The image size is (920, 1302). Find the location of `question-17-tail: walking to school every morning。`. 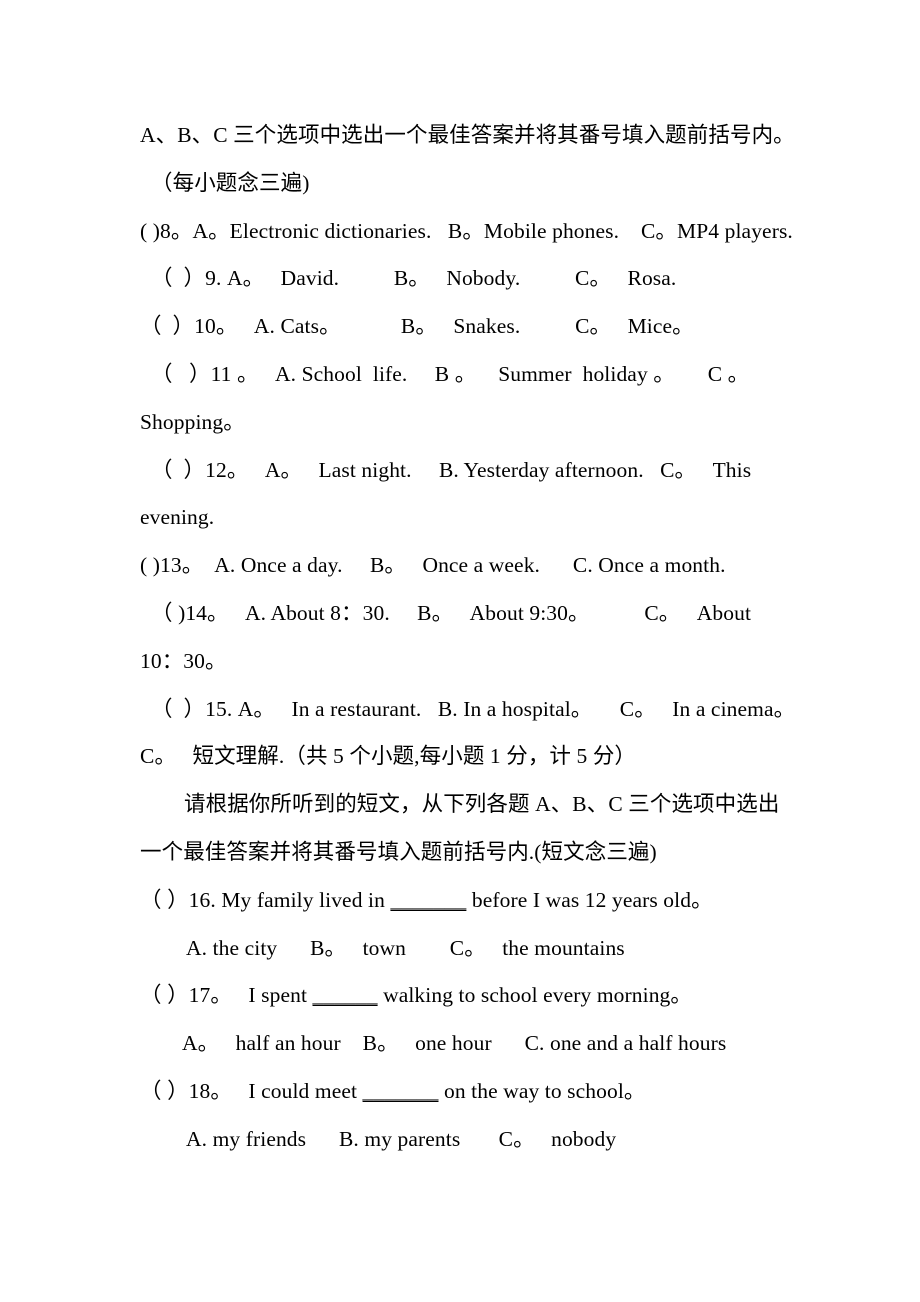

question-17-tail: walking to school every morning。 is located at coordinates (535, 995).